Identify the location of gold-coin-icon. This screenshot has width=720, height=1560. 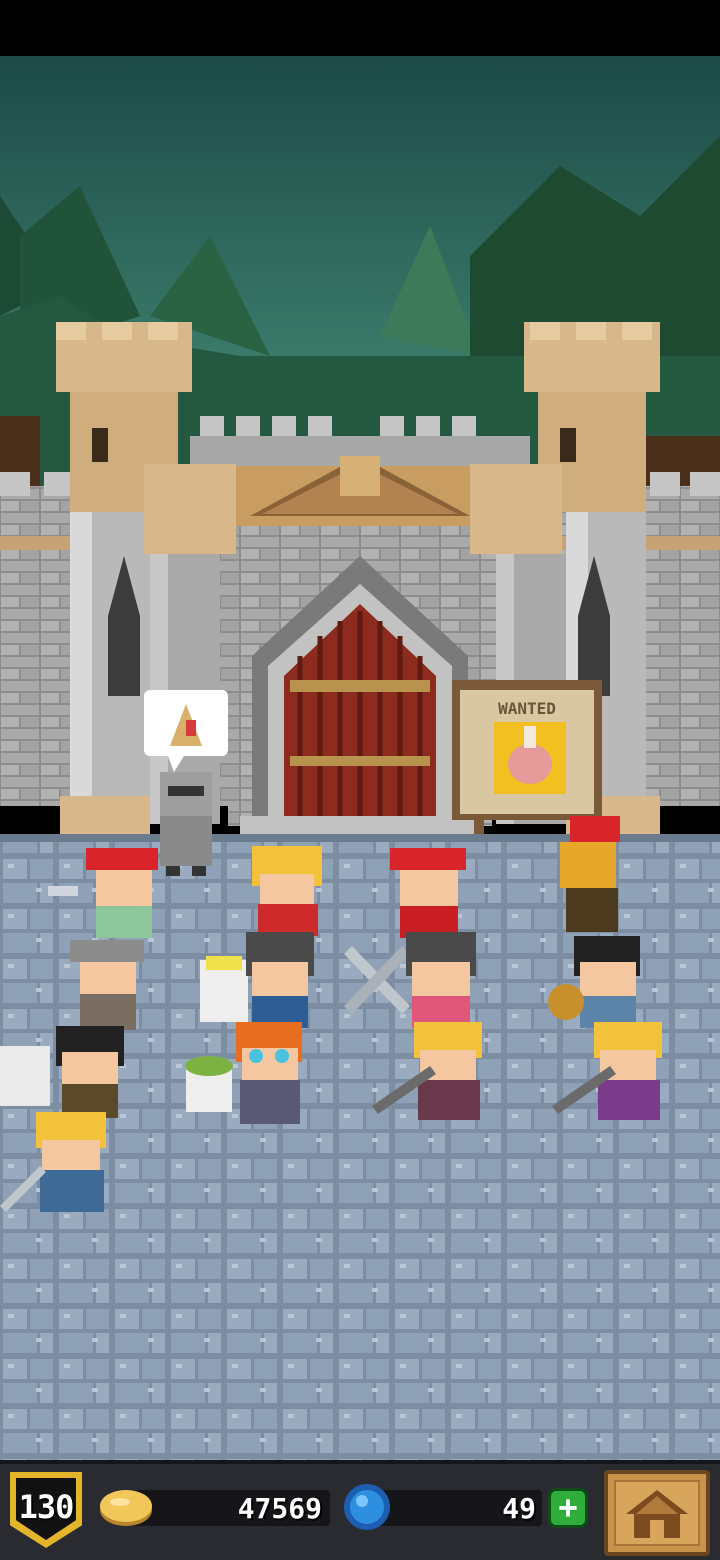
(126, 1508).